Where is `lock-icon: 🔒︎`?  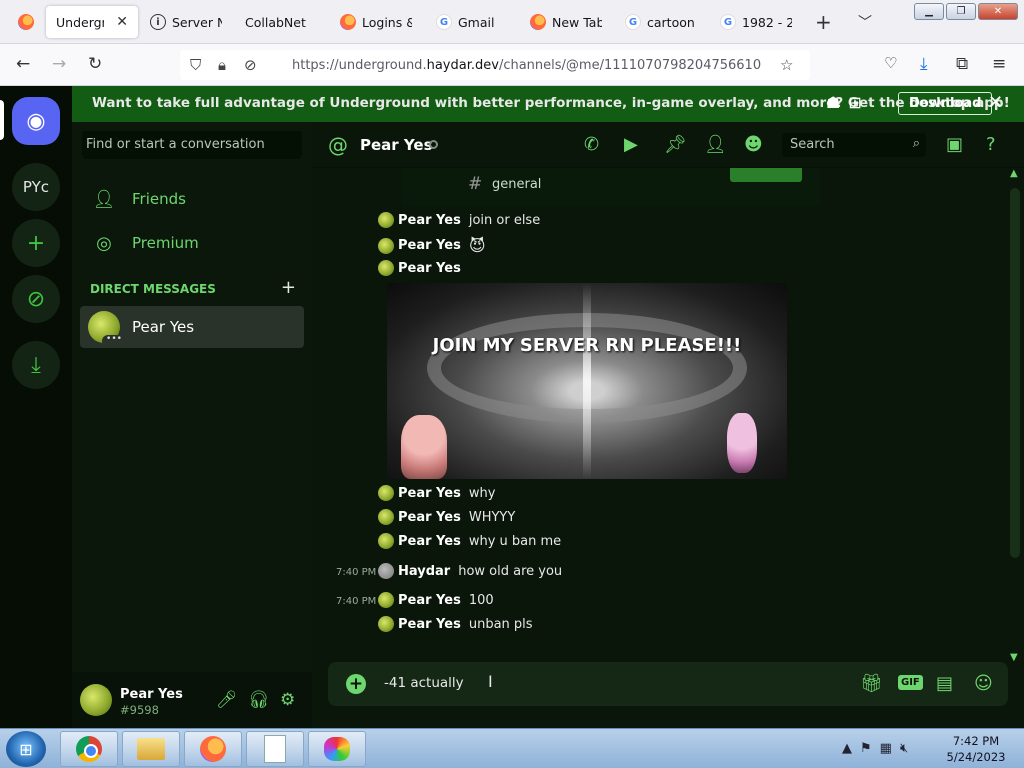 lock-icon: 🔒︎ is located at coordinates (222, 65).